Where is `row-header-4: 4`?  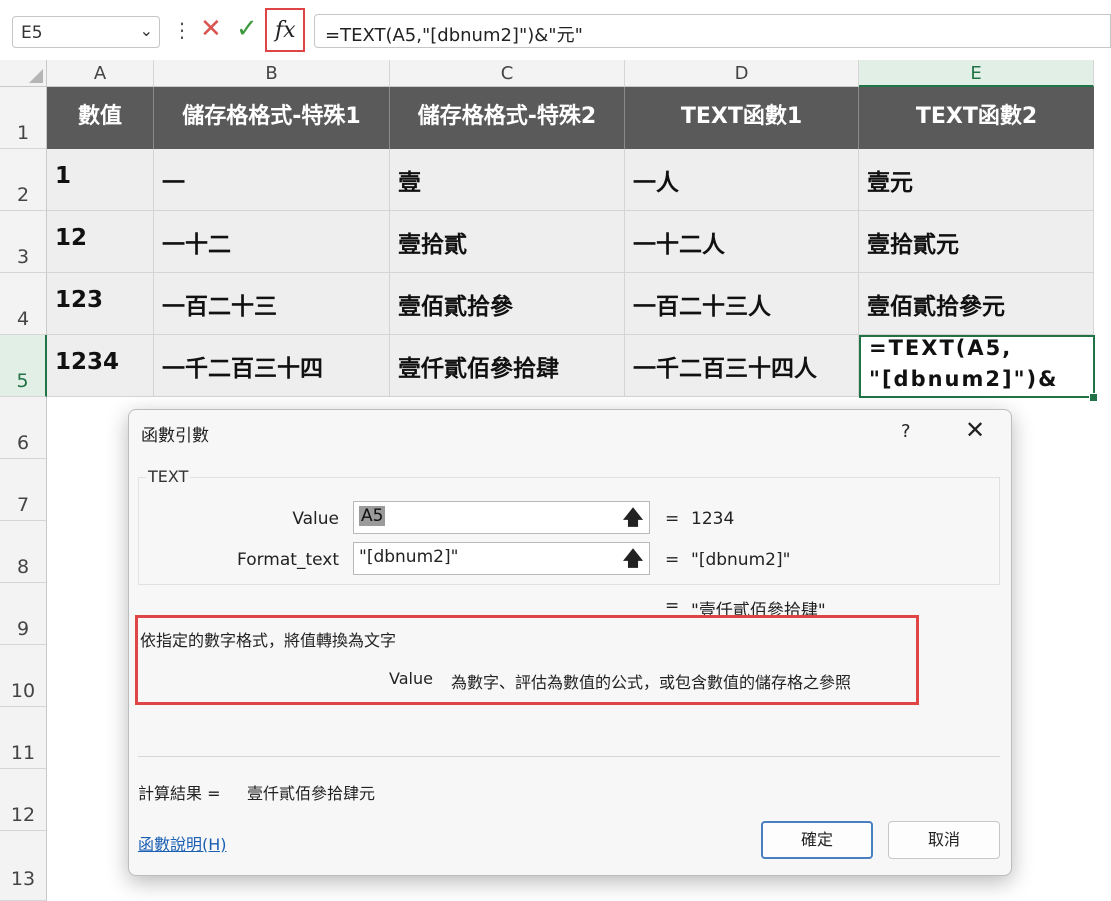 row-header-4: 4 is located at coordinates (23, 304).